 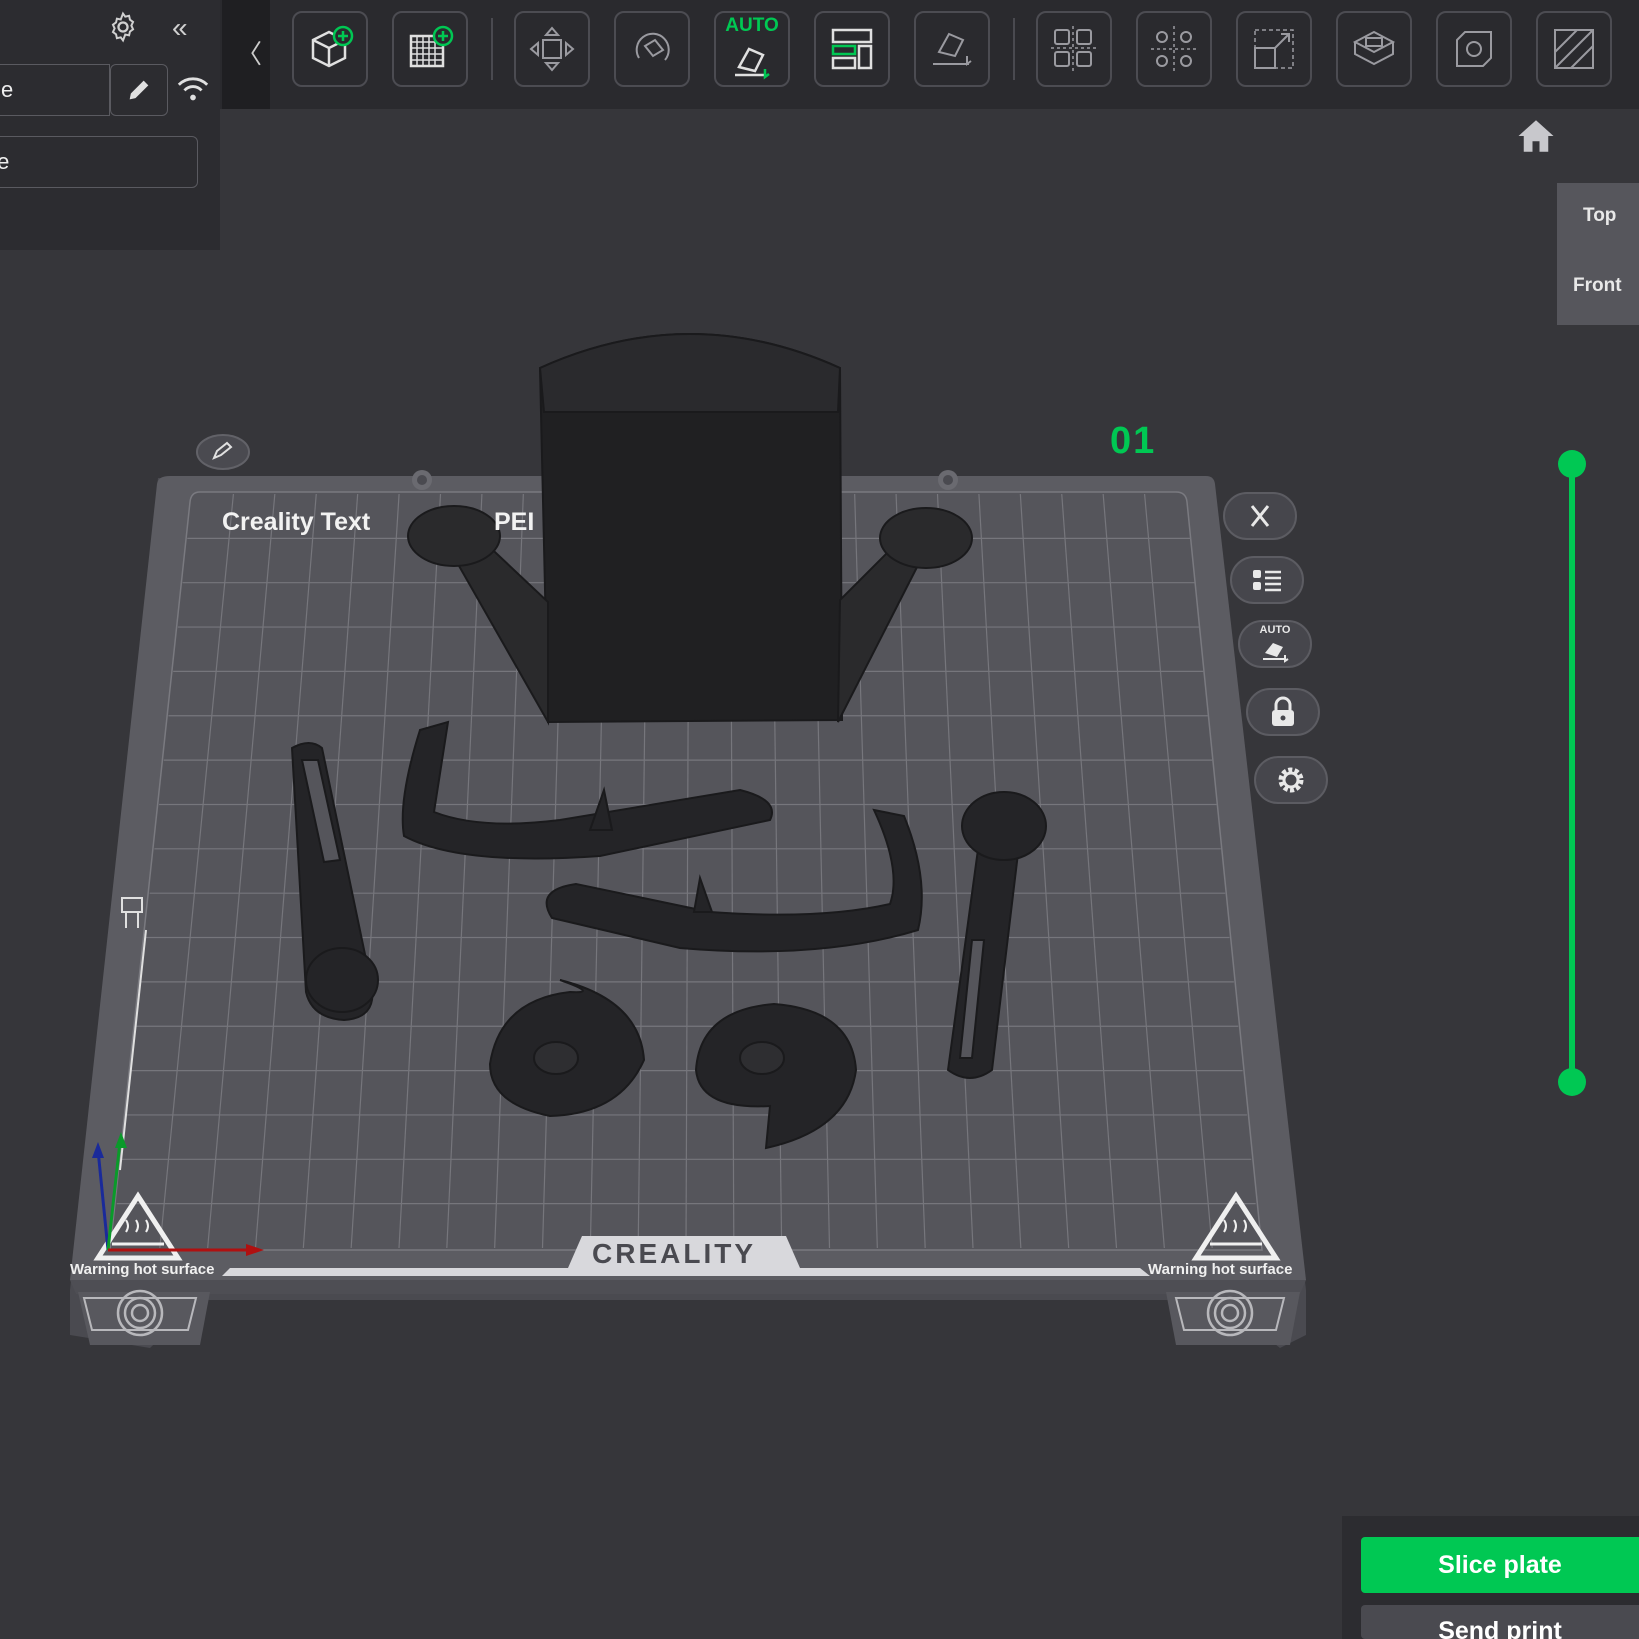 What do you see at coordinates (1220, 1269) in the screenshot?
I see `warning-text-right: Warning hot surface` at bounding box center [1220, 1269].